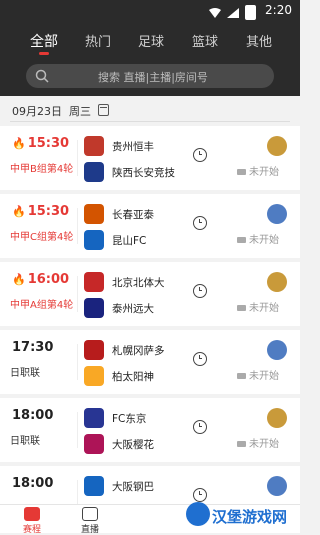 This screenshot has height=535, width=320. What do you see at coordinates (103, 110) in the screenshot?
I see `calendar-icon` at bounding box center [103, 110].